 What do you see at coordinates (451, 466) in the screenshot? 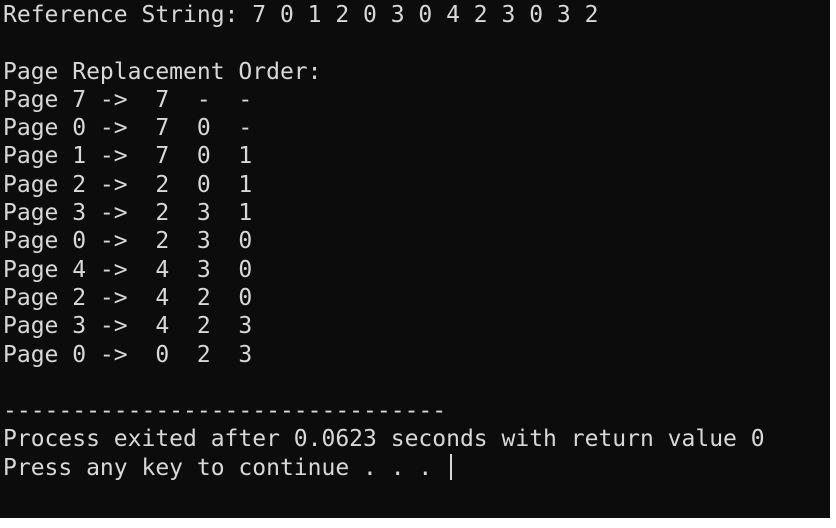
I see `text-cursor` at bounding box center [451, 466].